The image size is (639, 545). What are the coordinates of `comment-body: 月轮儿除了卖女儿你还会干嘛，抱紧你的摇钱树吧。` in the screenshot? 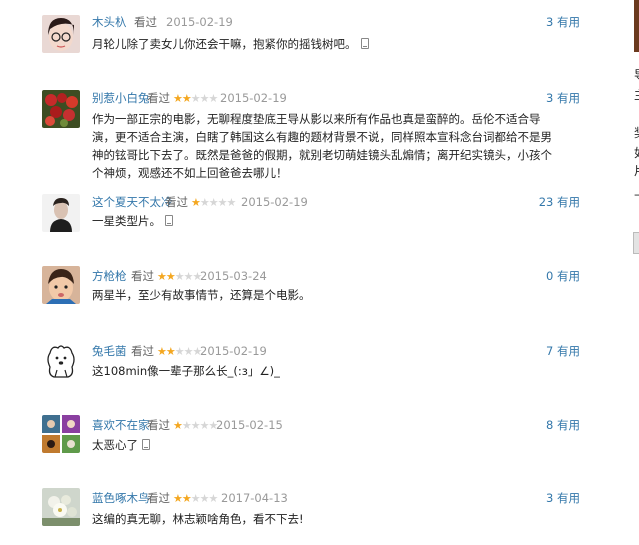 It's located at (224, 44).